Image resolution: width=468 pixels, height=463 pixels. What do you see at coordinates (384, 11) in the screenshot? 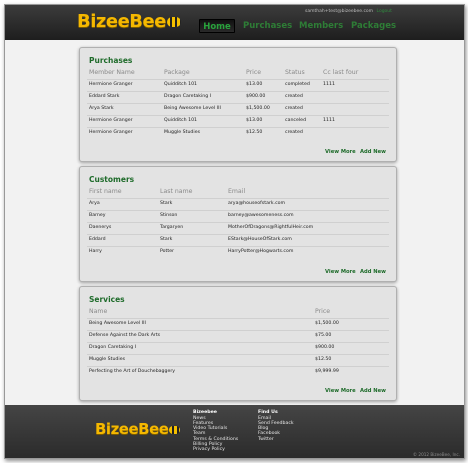
I see `logout-link: Logout` at bounding box center [384, 11].